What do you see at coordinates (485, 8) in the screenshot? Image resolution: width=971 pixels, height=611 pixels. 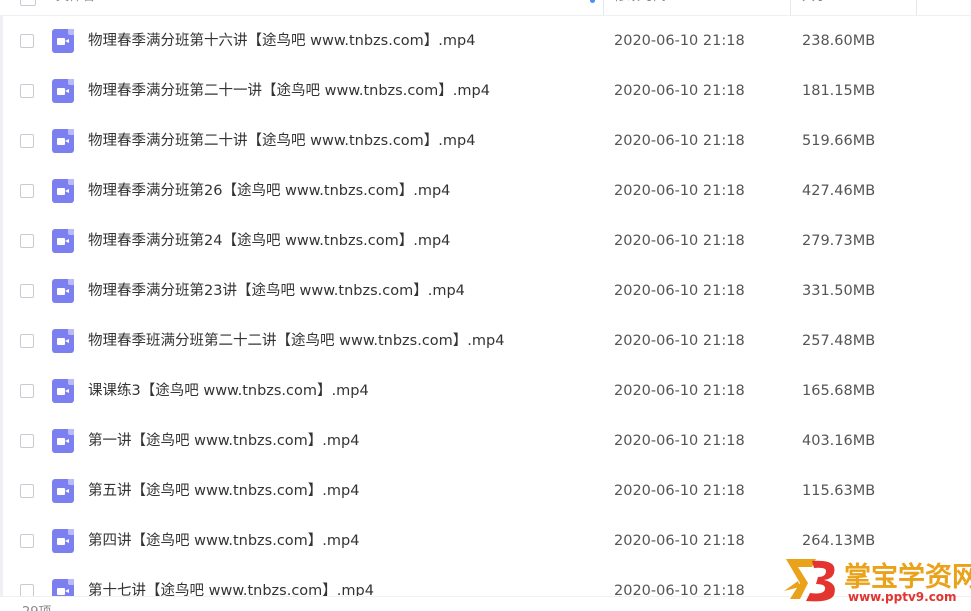 I see `column-header: 文件名 修改时间 大小` at bounding box center [485, 8].